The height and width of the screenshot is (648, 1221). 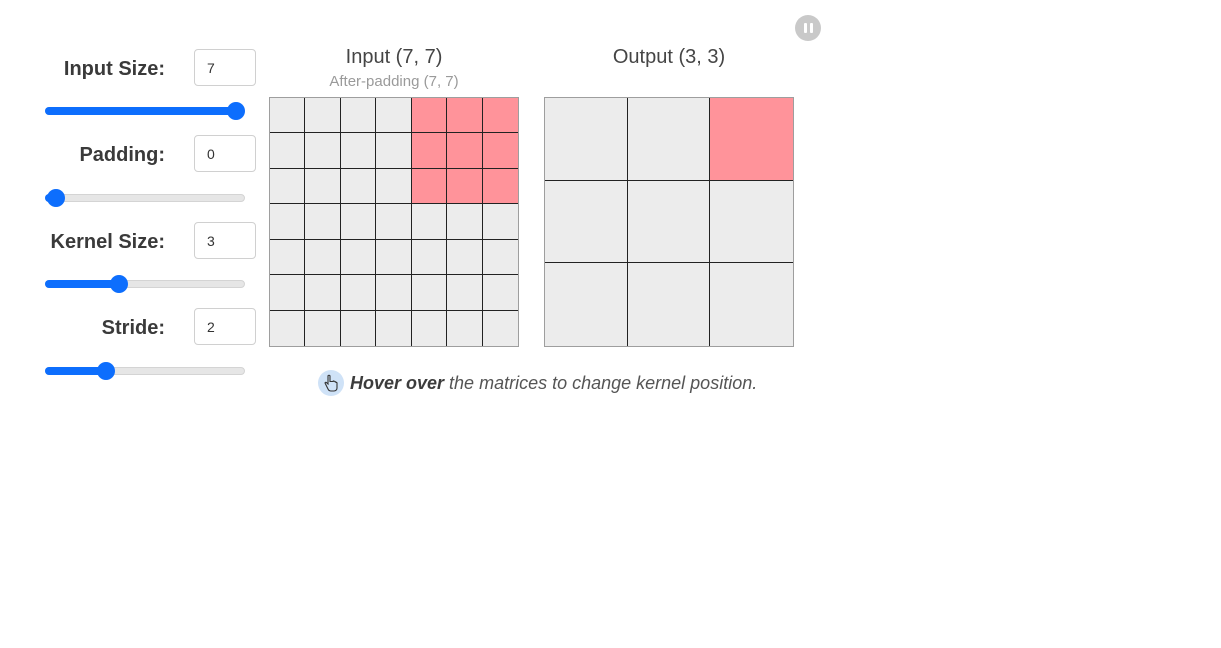 I want to click on stride-field, so click(x=225, y=326).